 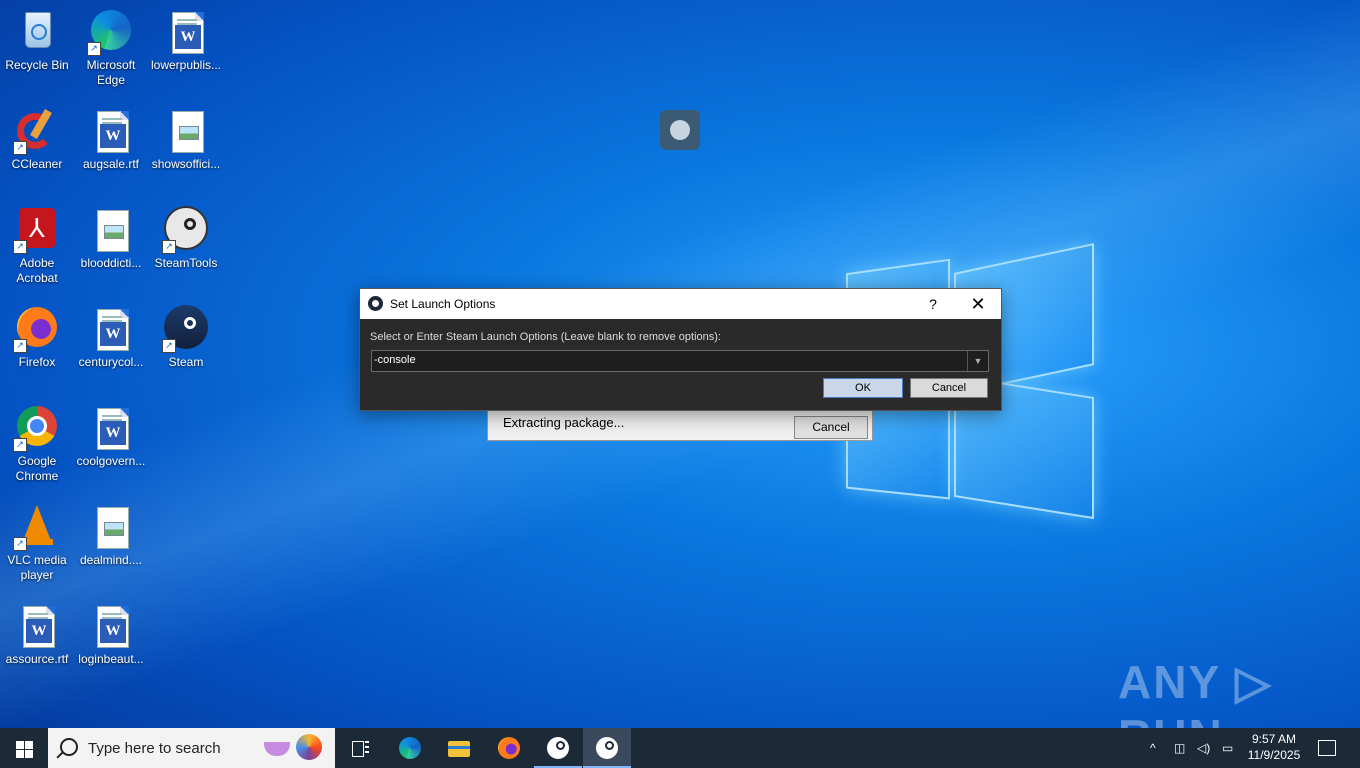 What do you see at coordinates (111, 72) in the screenshot?
I see `desktop-icon-label: Microsoft Edge` at bounding box center [111, 72].